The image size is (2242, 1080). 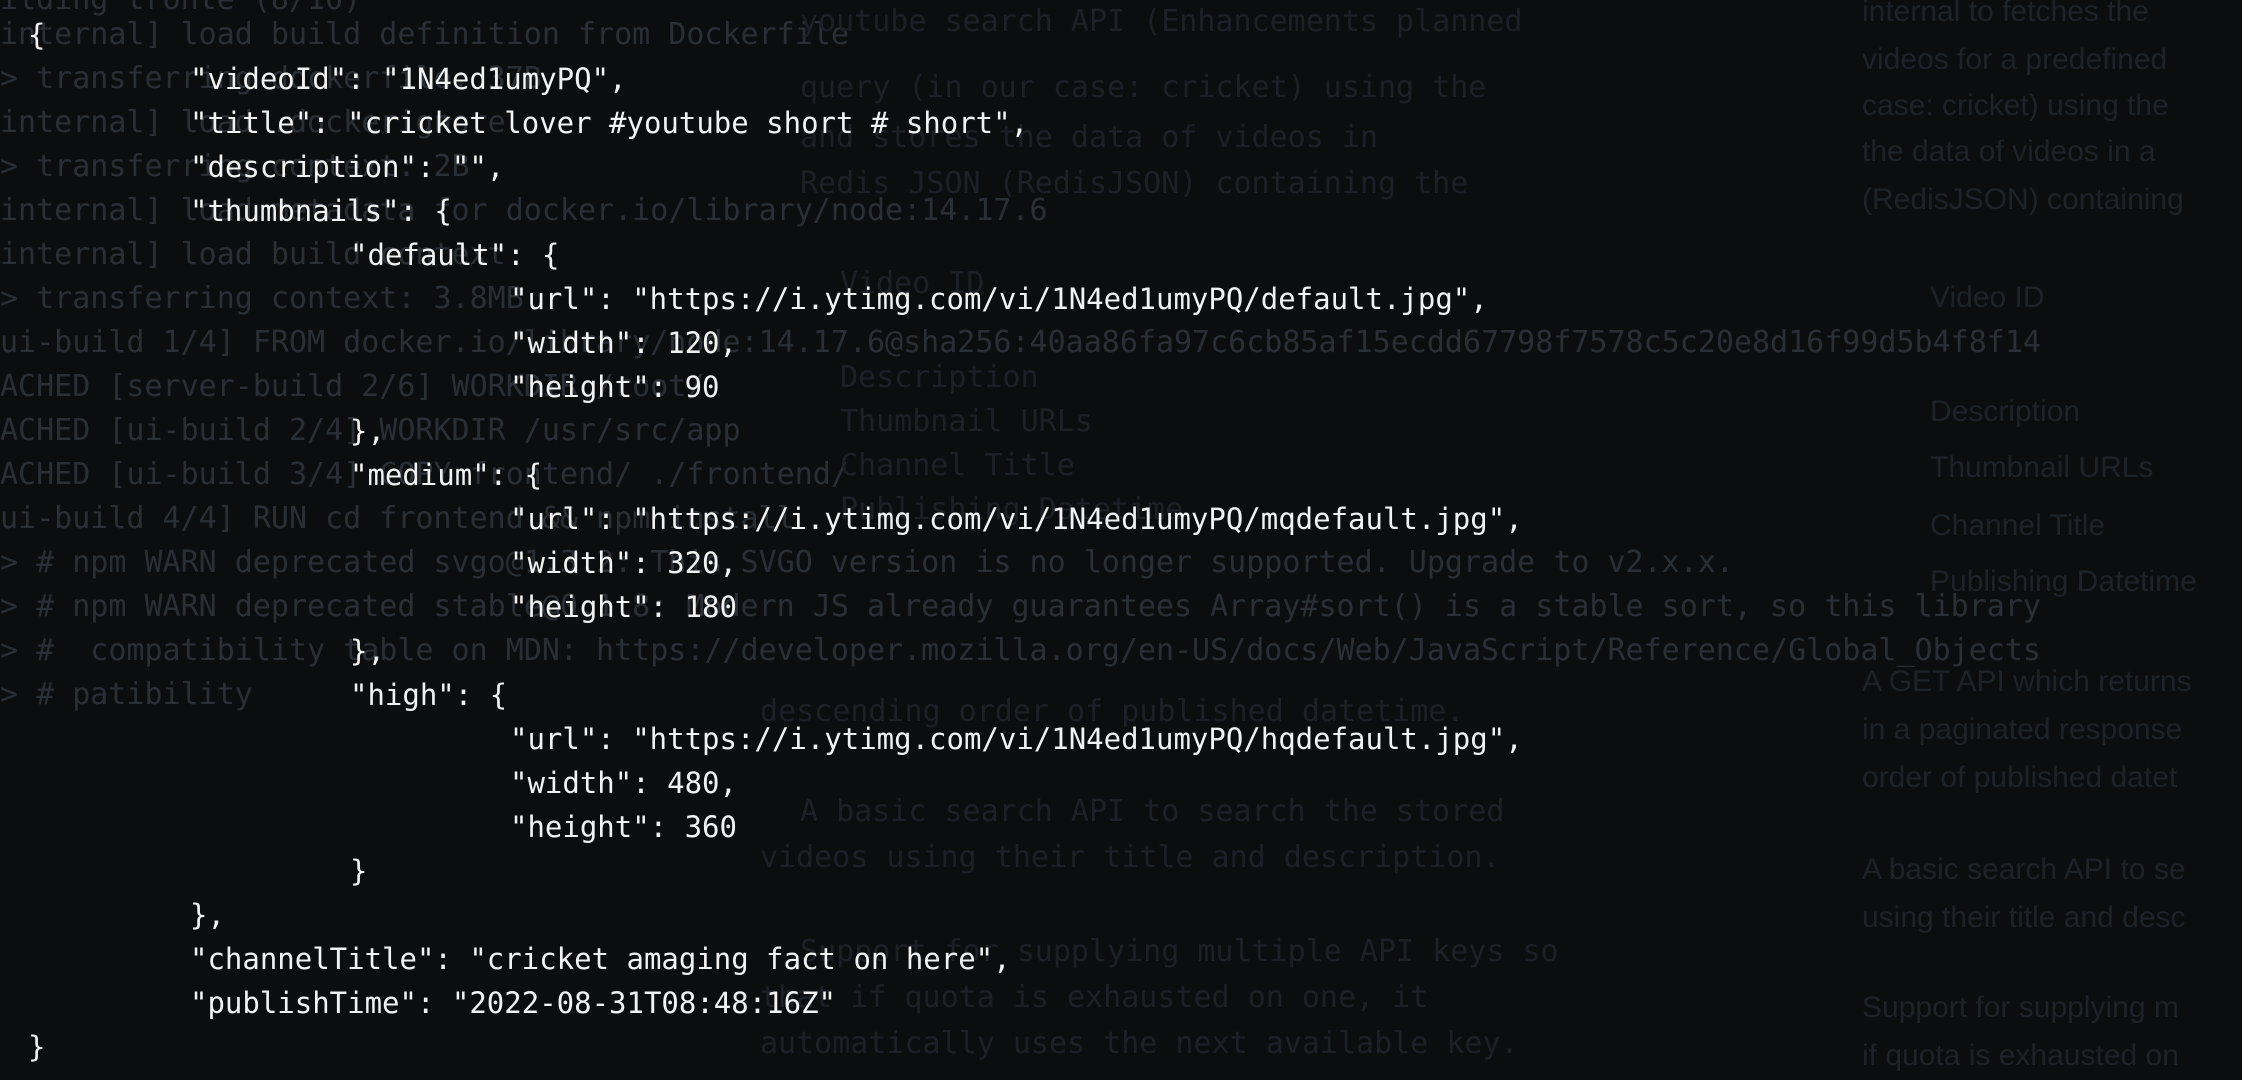 I want to click on json-high-width: "width": 480,, so click(x=623, y=783).